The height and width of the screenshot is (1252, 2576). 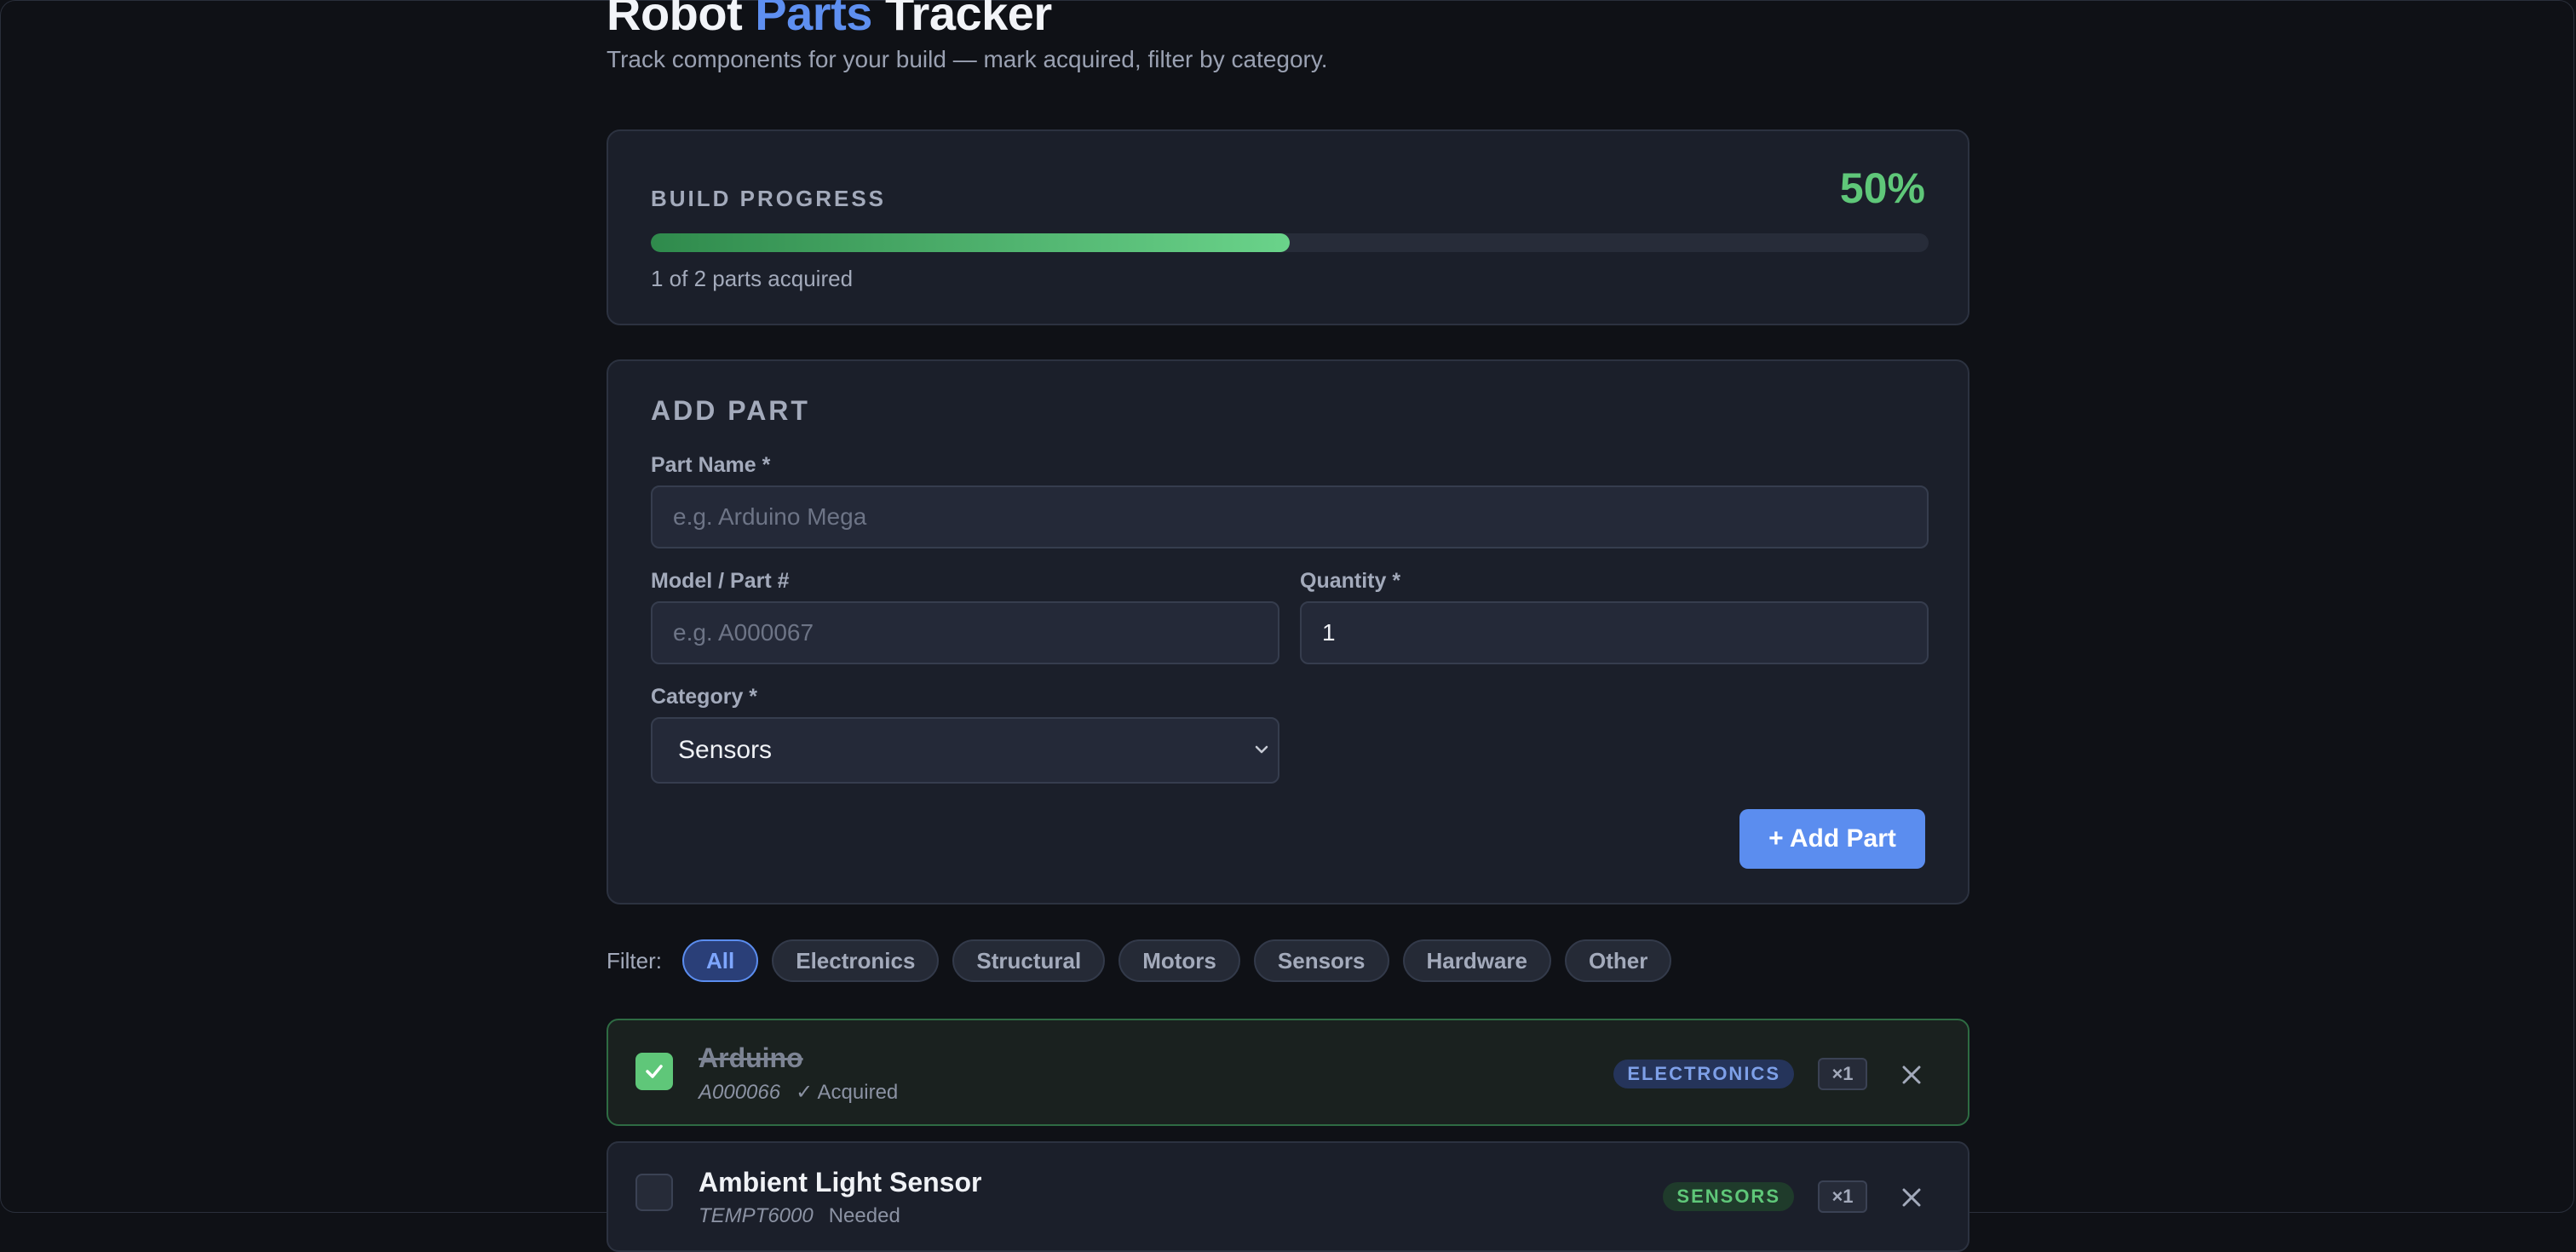 What do you see at coordinates (856, 961) in the screenshot?
I see `filter-chip-electronics: Electronics` at bounding box center [856, 961].